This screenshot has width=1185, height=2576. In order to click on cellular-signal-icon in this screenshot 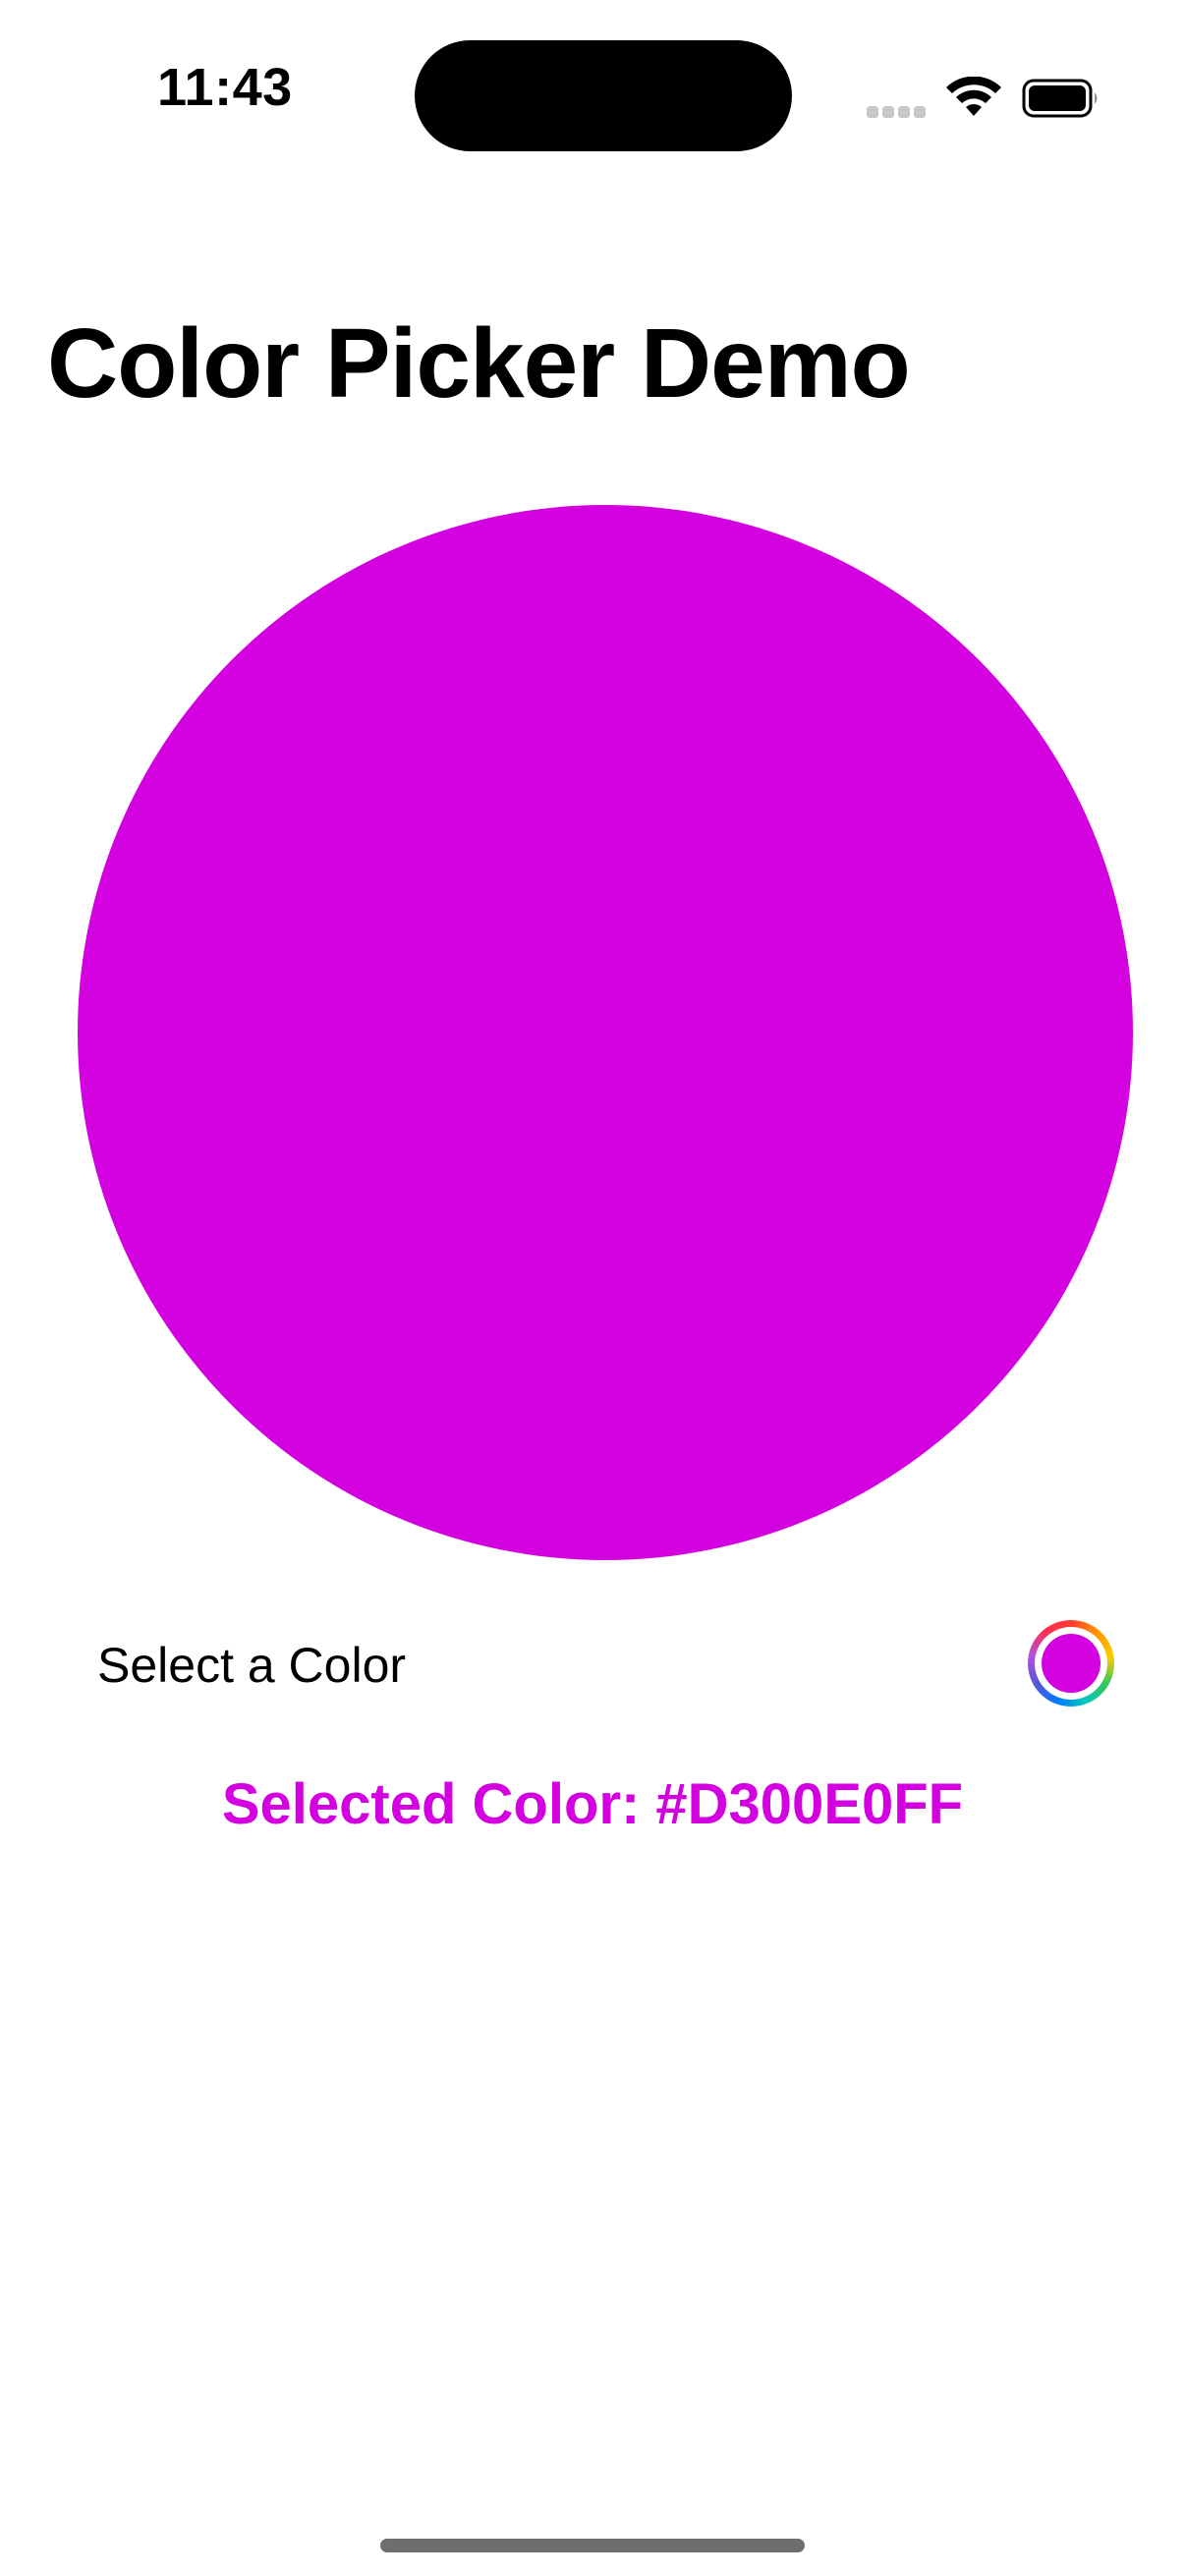, I will do `click(897, 112)`.